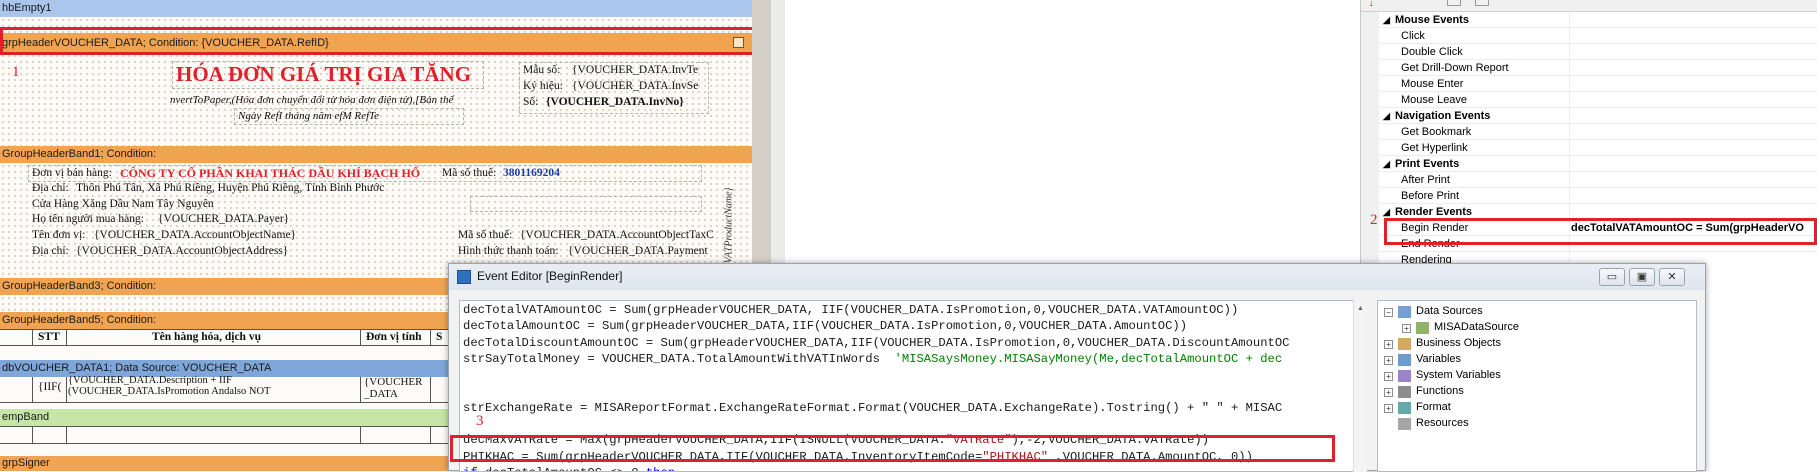  Describe the element at coordinates (1077, 277) in the screenshot. I see `editor-titlebar: Event Editor [BeginRender] ▭ ▣ ✕` at that location.